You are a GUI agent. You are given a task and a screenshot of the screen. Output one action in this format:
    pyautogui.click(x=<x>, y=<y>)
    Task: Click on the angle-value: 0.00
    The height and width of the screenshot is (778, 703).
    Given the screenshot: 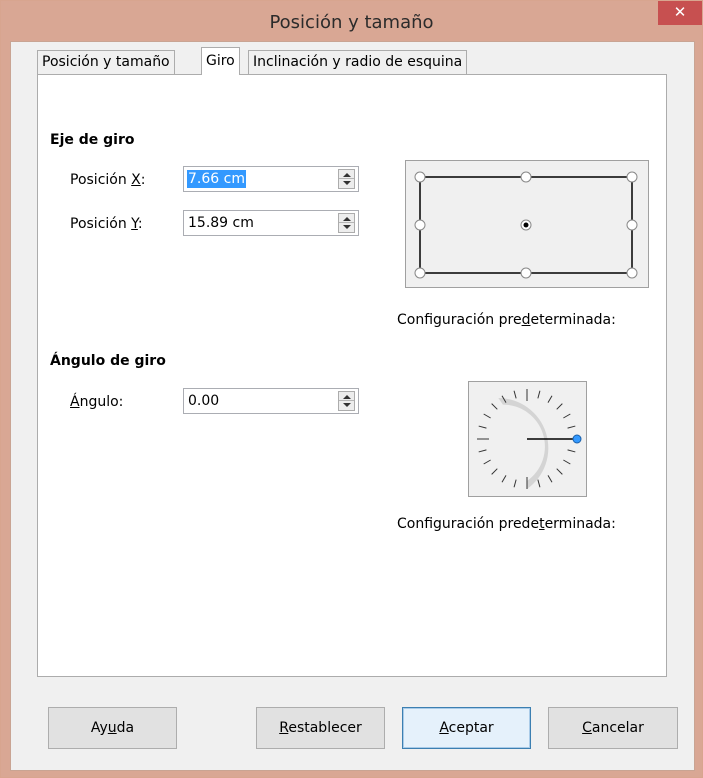 What is the action you would take?
    pyautogui.click(x=203, y=401)
    